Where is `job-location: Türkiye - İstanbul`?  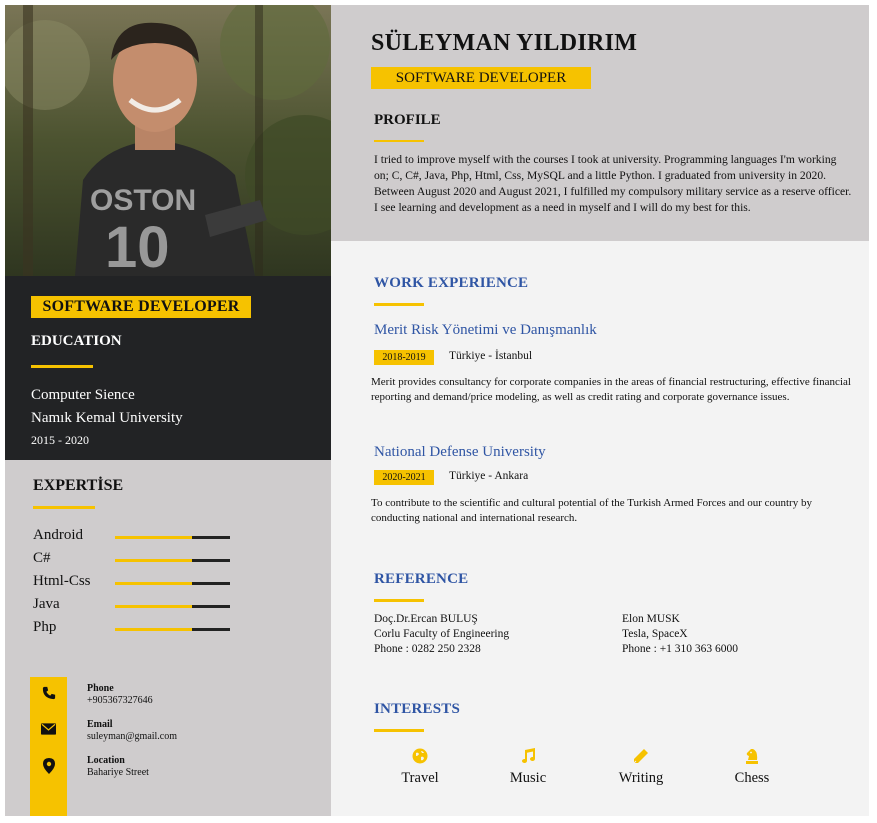 job-location: Türkiye - İstanbul is located at coordinates (491, 356).